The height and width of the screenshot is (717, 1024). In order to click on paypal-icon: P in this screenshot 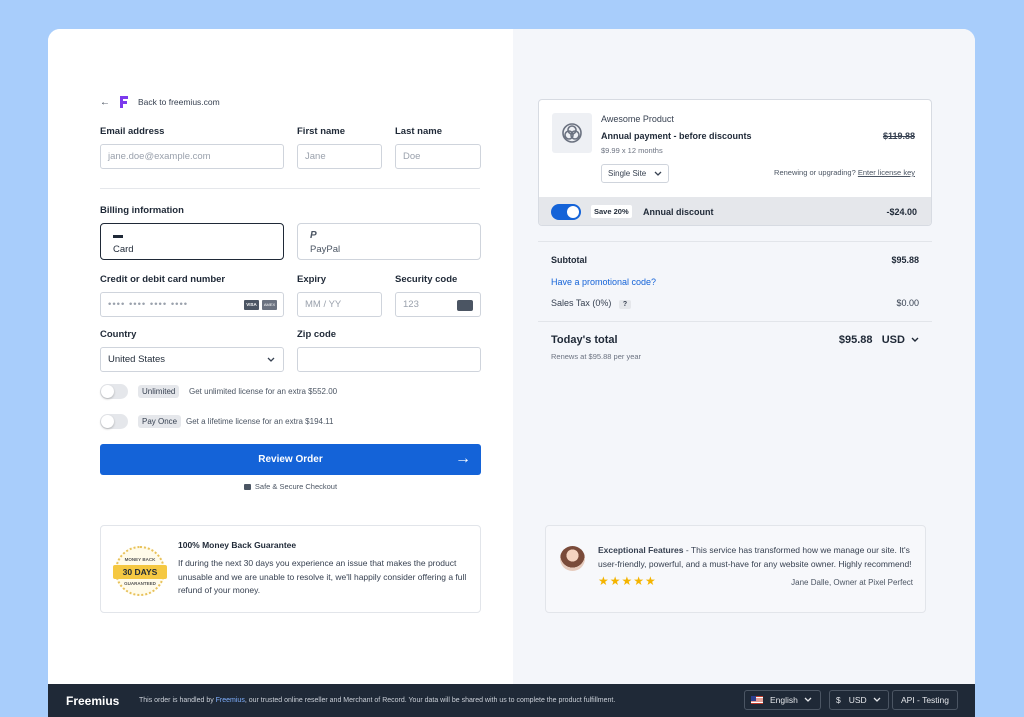, I will do `click(313, 235)`.